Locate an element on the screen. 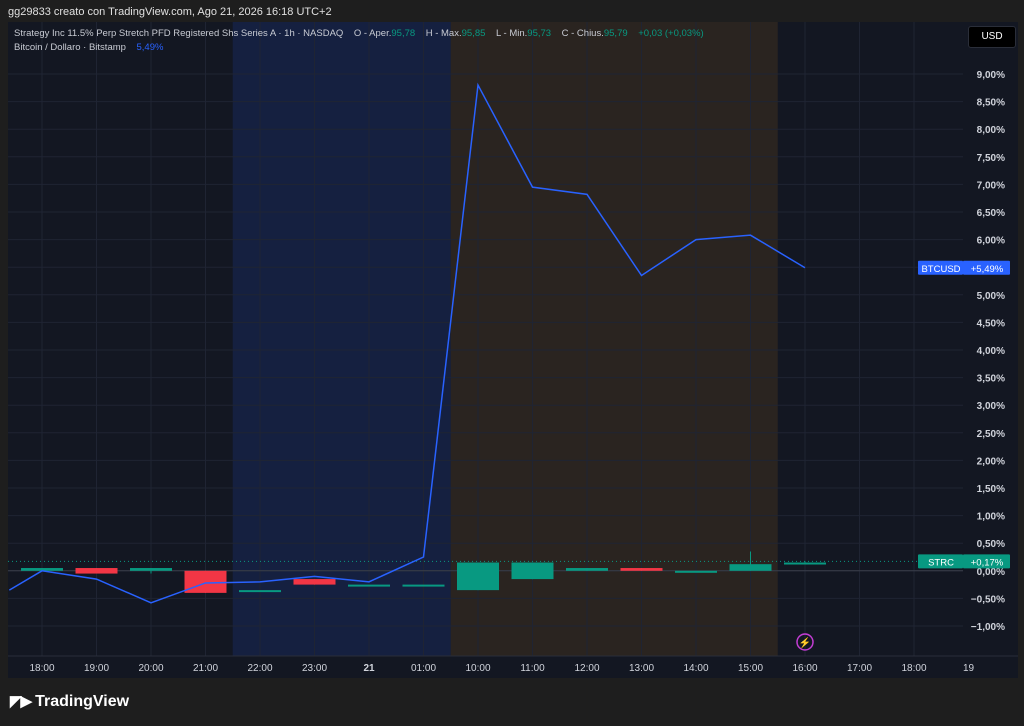  x-tick-label: 10:00 is located at coordinates (477, 668).